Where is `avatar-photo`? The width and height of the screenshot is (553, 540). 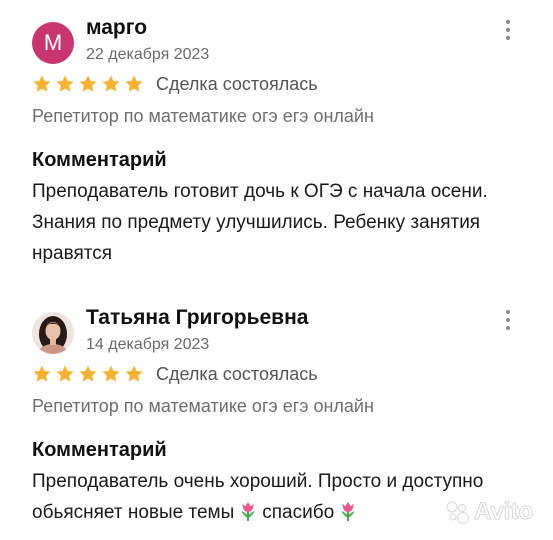
avatar-photo is located at coordinates (53, 333).